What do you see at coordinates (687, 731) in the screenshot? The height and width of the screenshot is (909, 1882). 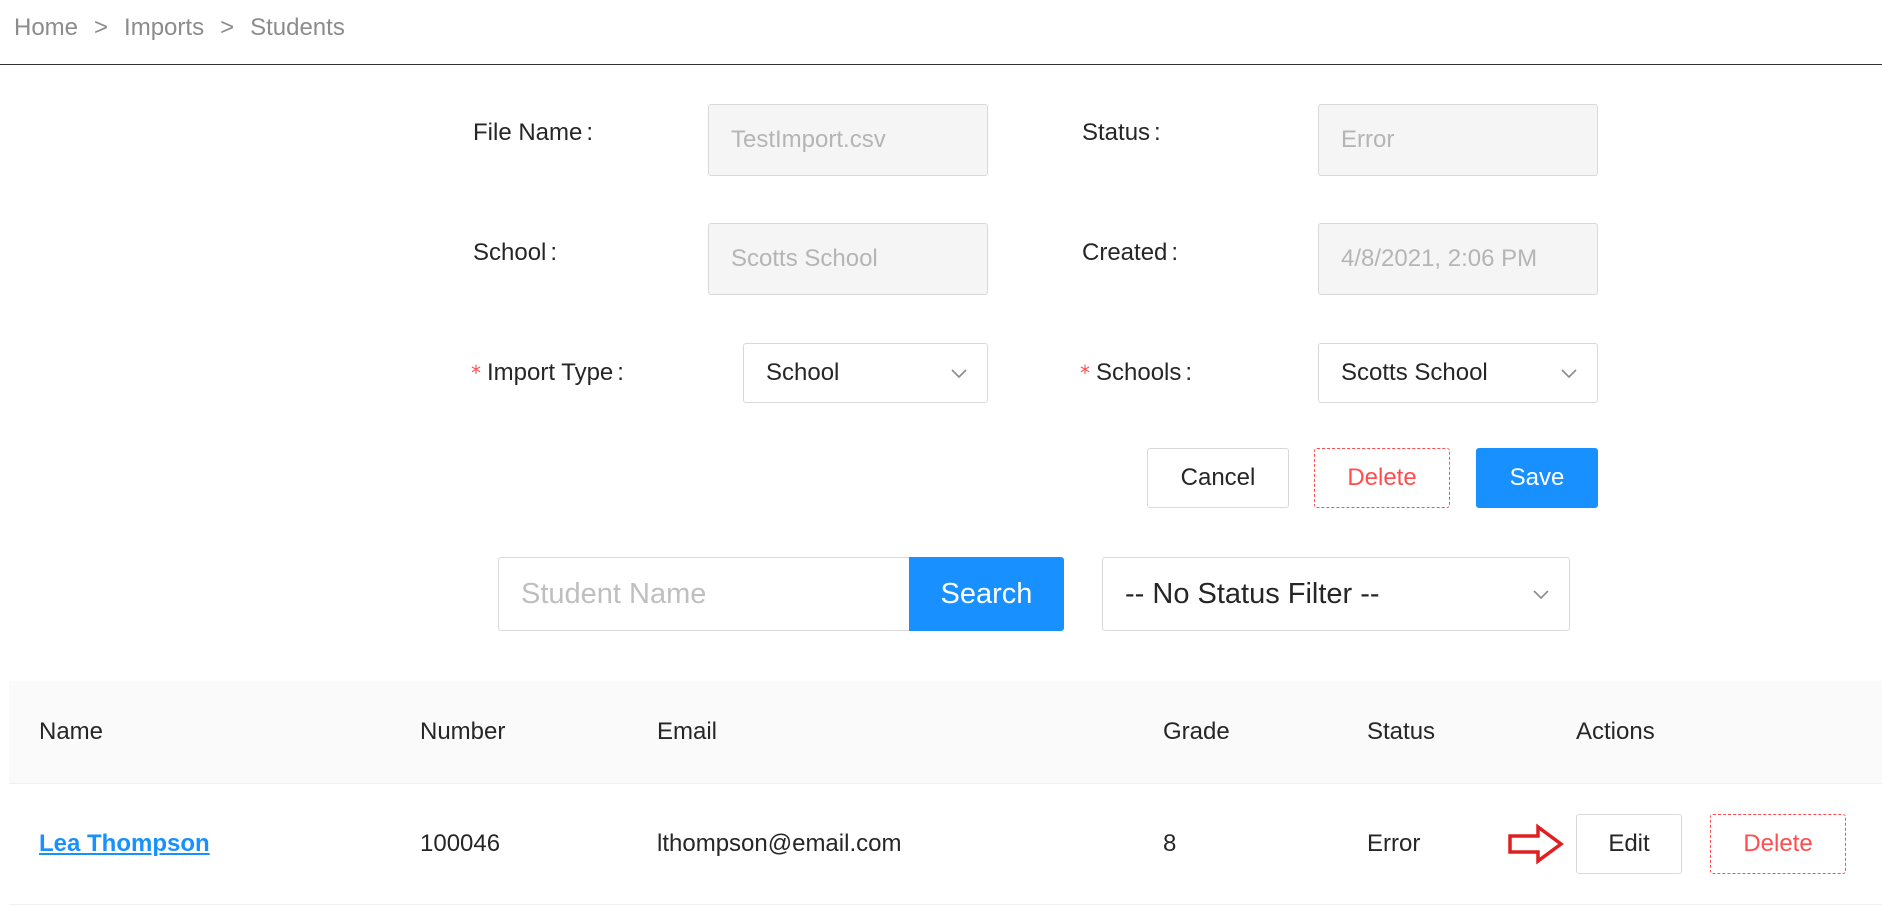 I see `column-header-email: Email` at bounding box center [687, 731].